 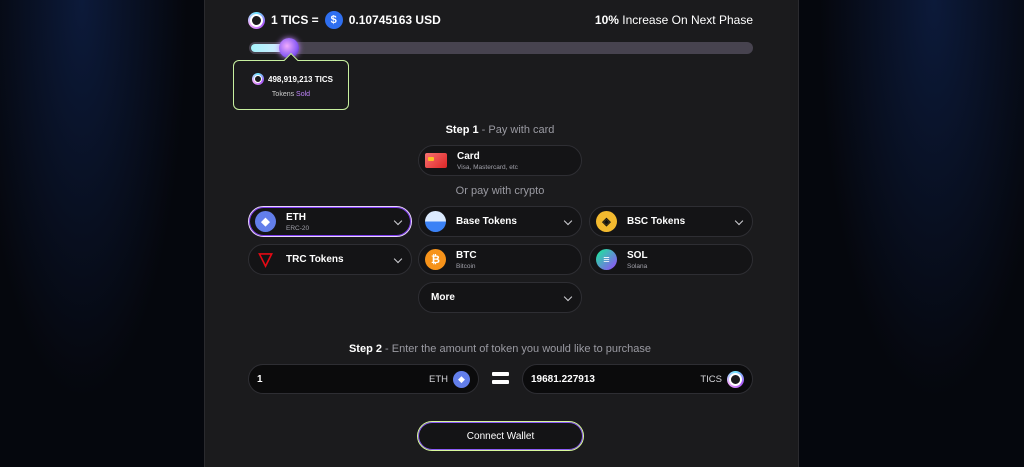 I want to click on sol-title: SOL, so click(x=637, y=255).